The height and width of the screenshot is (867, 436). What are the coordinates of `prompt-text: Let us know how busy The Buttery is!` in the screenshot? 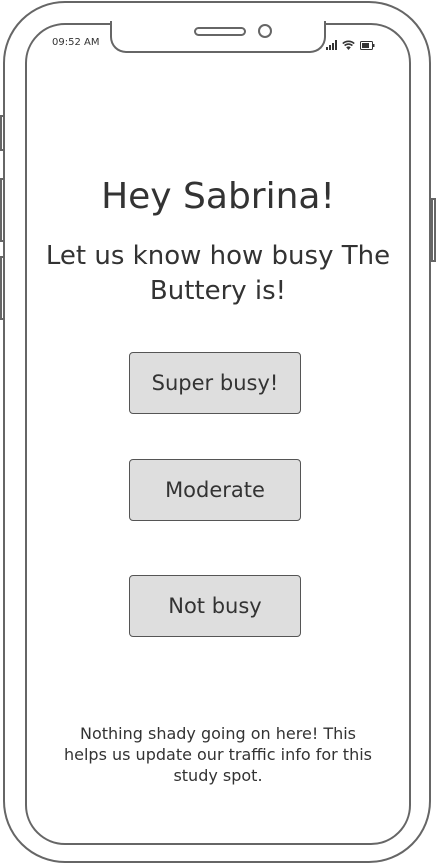 It's located at (218, 273).